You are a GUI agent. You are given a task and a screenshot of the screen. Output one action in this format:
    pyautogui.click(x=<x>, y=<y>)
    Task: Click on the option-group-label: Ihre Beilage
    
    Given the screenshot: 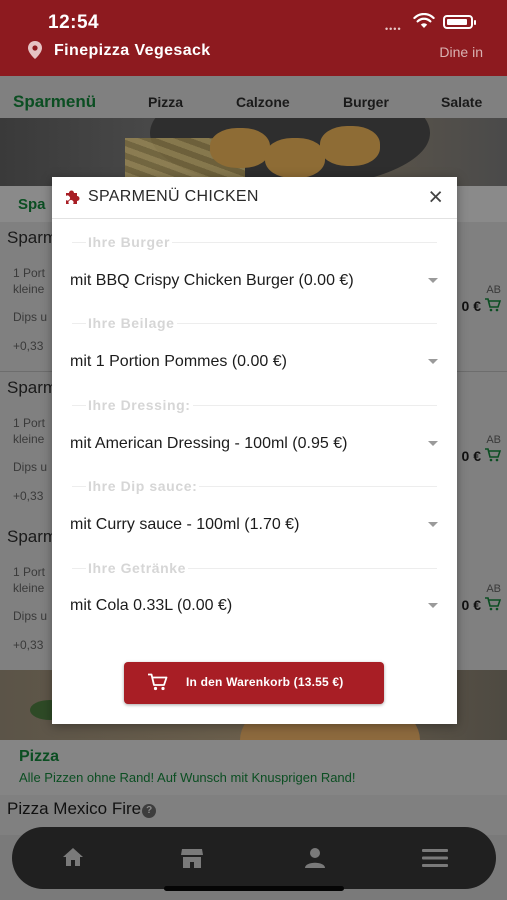 What is the action you would take?
    pyautogui.click(x=254, y=323)
    